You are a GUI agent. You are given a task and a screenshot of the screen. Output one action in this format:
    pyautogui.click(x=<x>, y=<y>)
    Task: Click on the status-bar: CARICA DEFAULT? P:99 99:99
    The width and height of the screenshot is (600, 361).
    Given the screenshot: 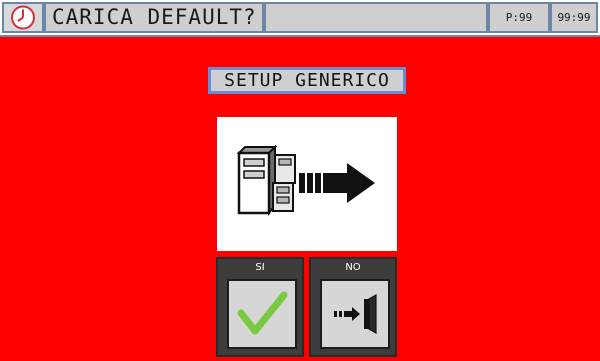 What is the action you would take?
    pyautogui.click(x=300, y=18)
    